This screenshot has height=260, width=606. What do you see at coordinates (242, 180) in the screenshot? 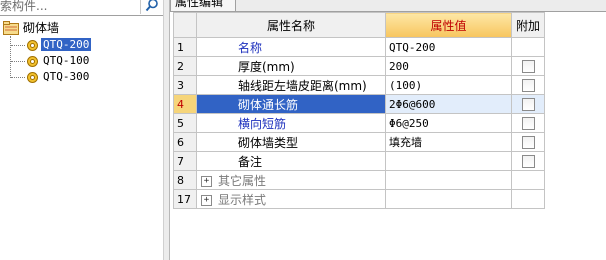
I see `property-group-label: 其它属性` at bounding box center [242, 180].